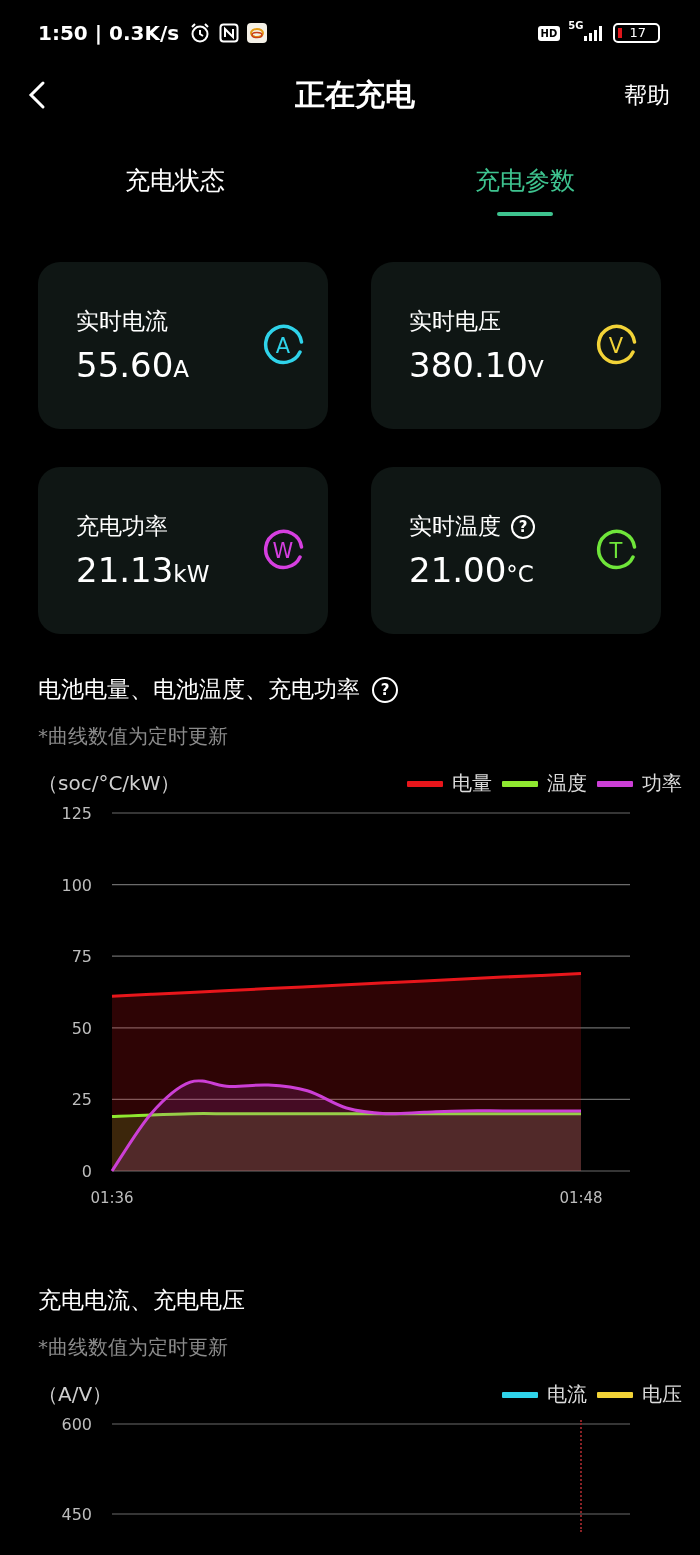 This screenshot has width=700, height=1555. What do you see at coordinates (355, 94) in the screenshot?
I see `page-title: 正在充电` at bounding box center [355, 94].